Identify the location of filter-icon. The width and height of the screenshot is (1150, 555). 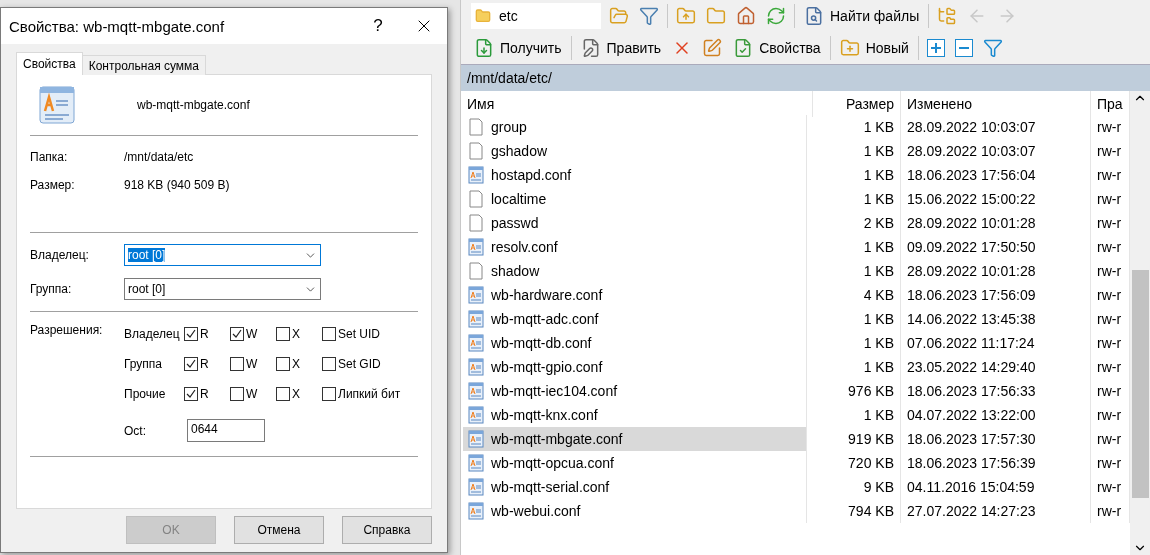
(992, 48).